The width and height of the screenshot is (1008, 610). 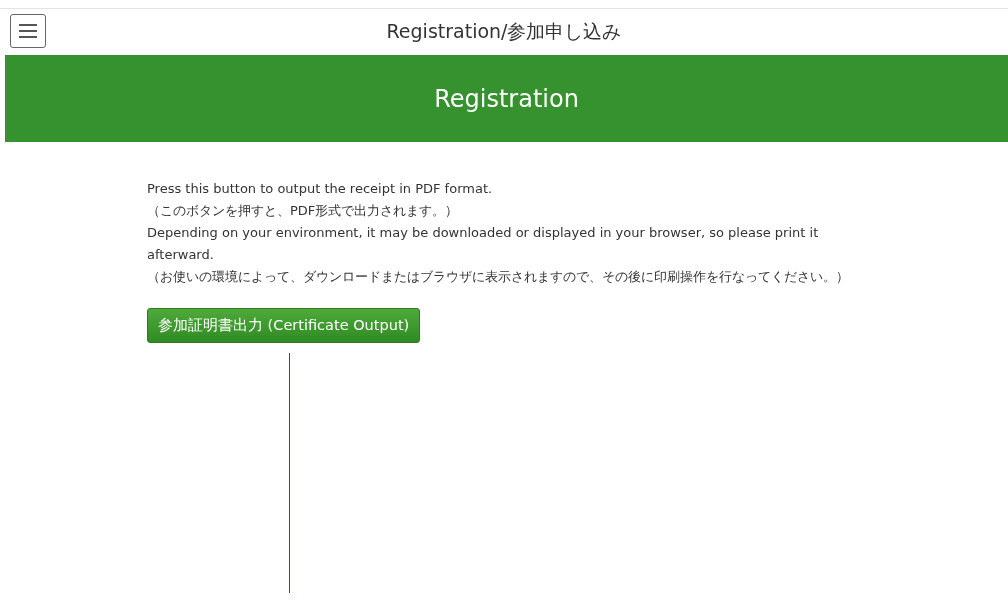 What do you see at coordinates (284, 325) in the screenshot?
I see `certificate-output-button: 参加証明書出力 (Certificate Output)` at bounding box center [284, 325].